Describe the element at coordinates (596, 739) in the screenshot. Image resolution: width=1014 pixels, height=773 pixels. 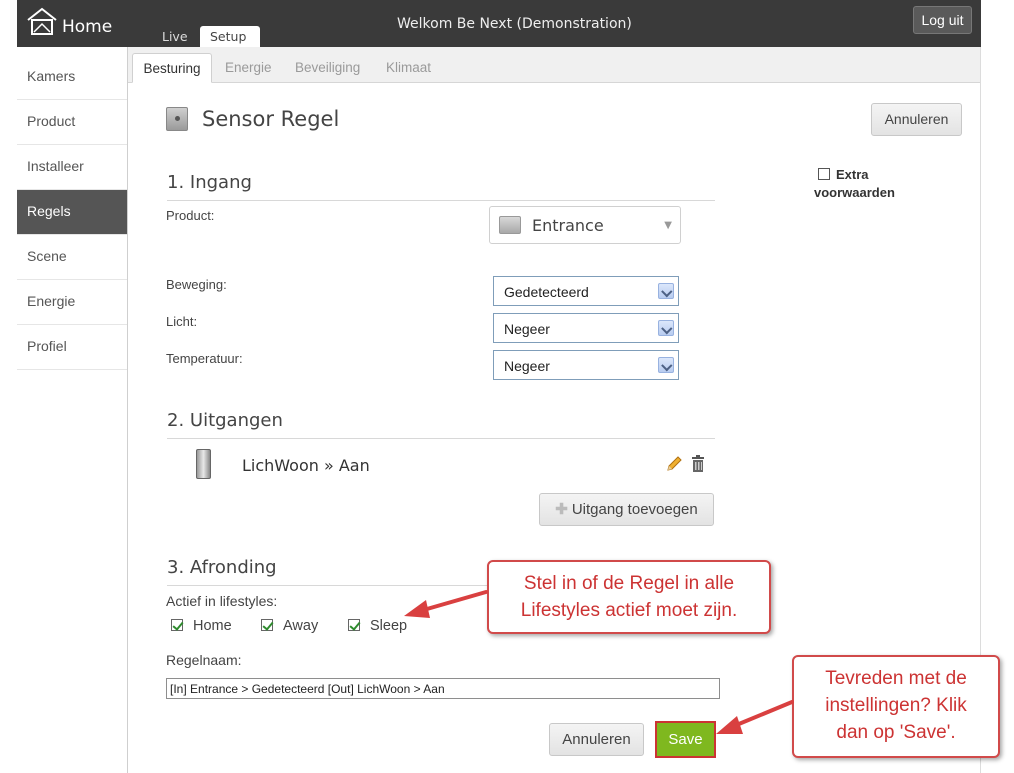
I see `cancel-button-bottom: Annuleren` at that location.